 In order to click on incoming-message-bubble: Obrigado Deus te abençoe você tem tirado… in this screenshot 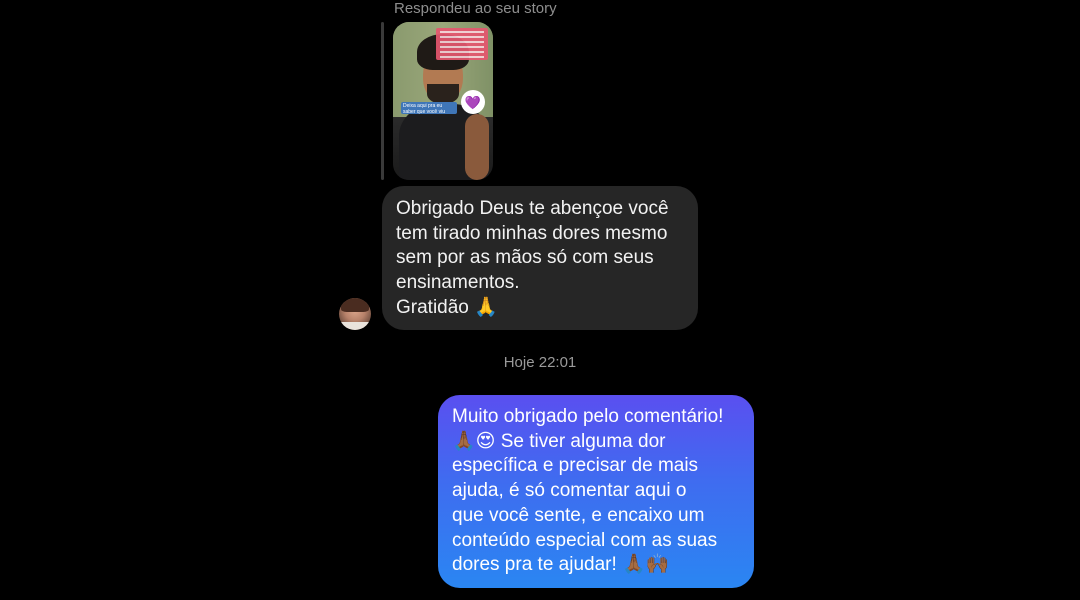, I will do `click(540, 258)`.